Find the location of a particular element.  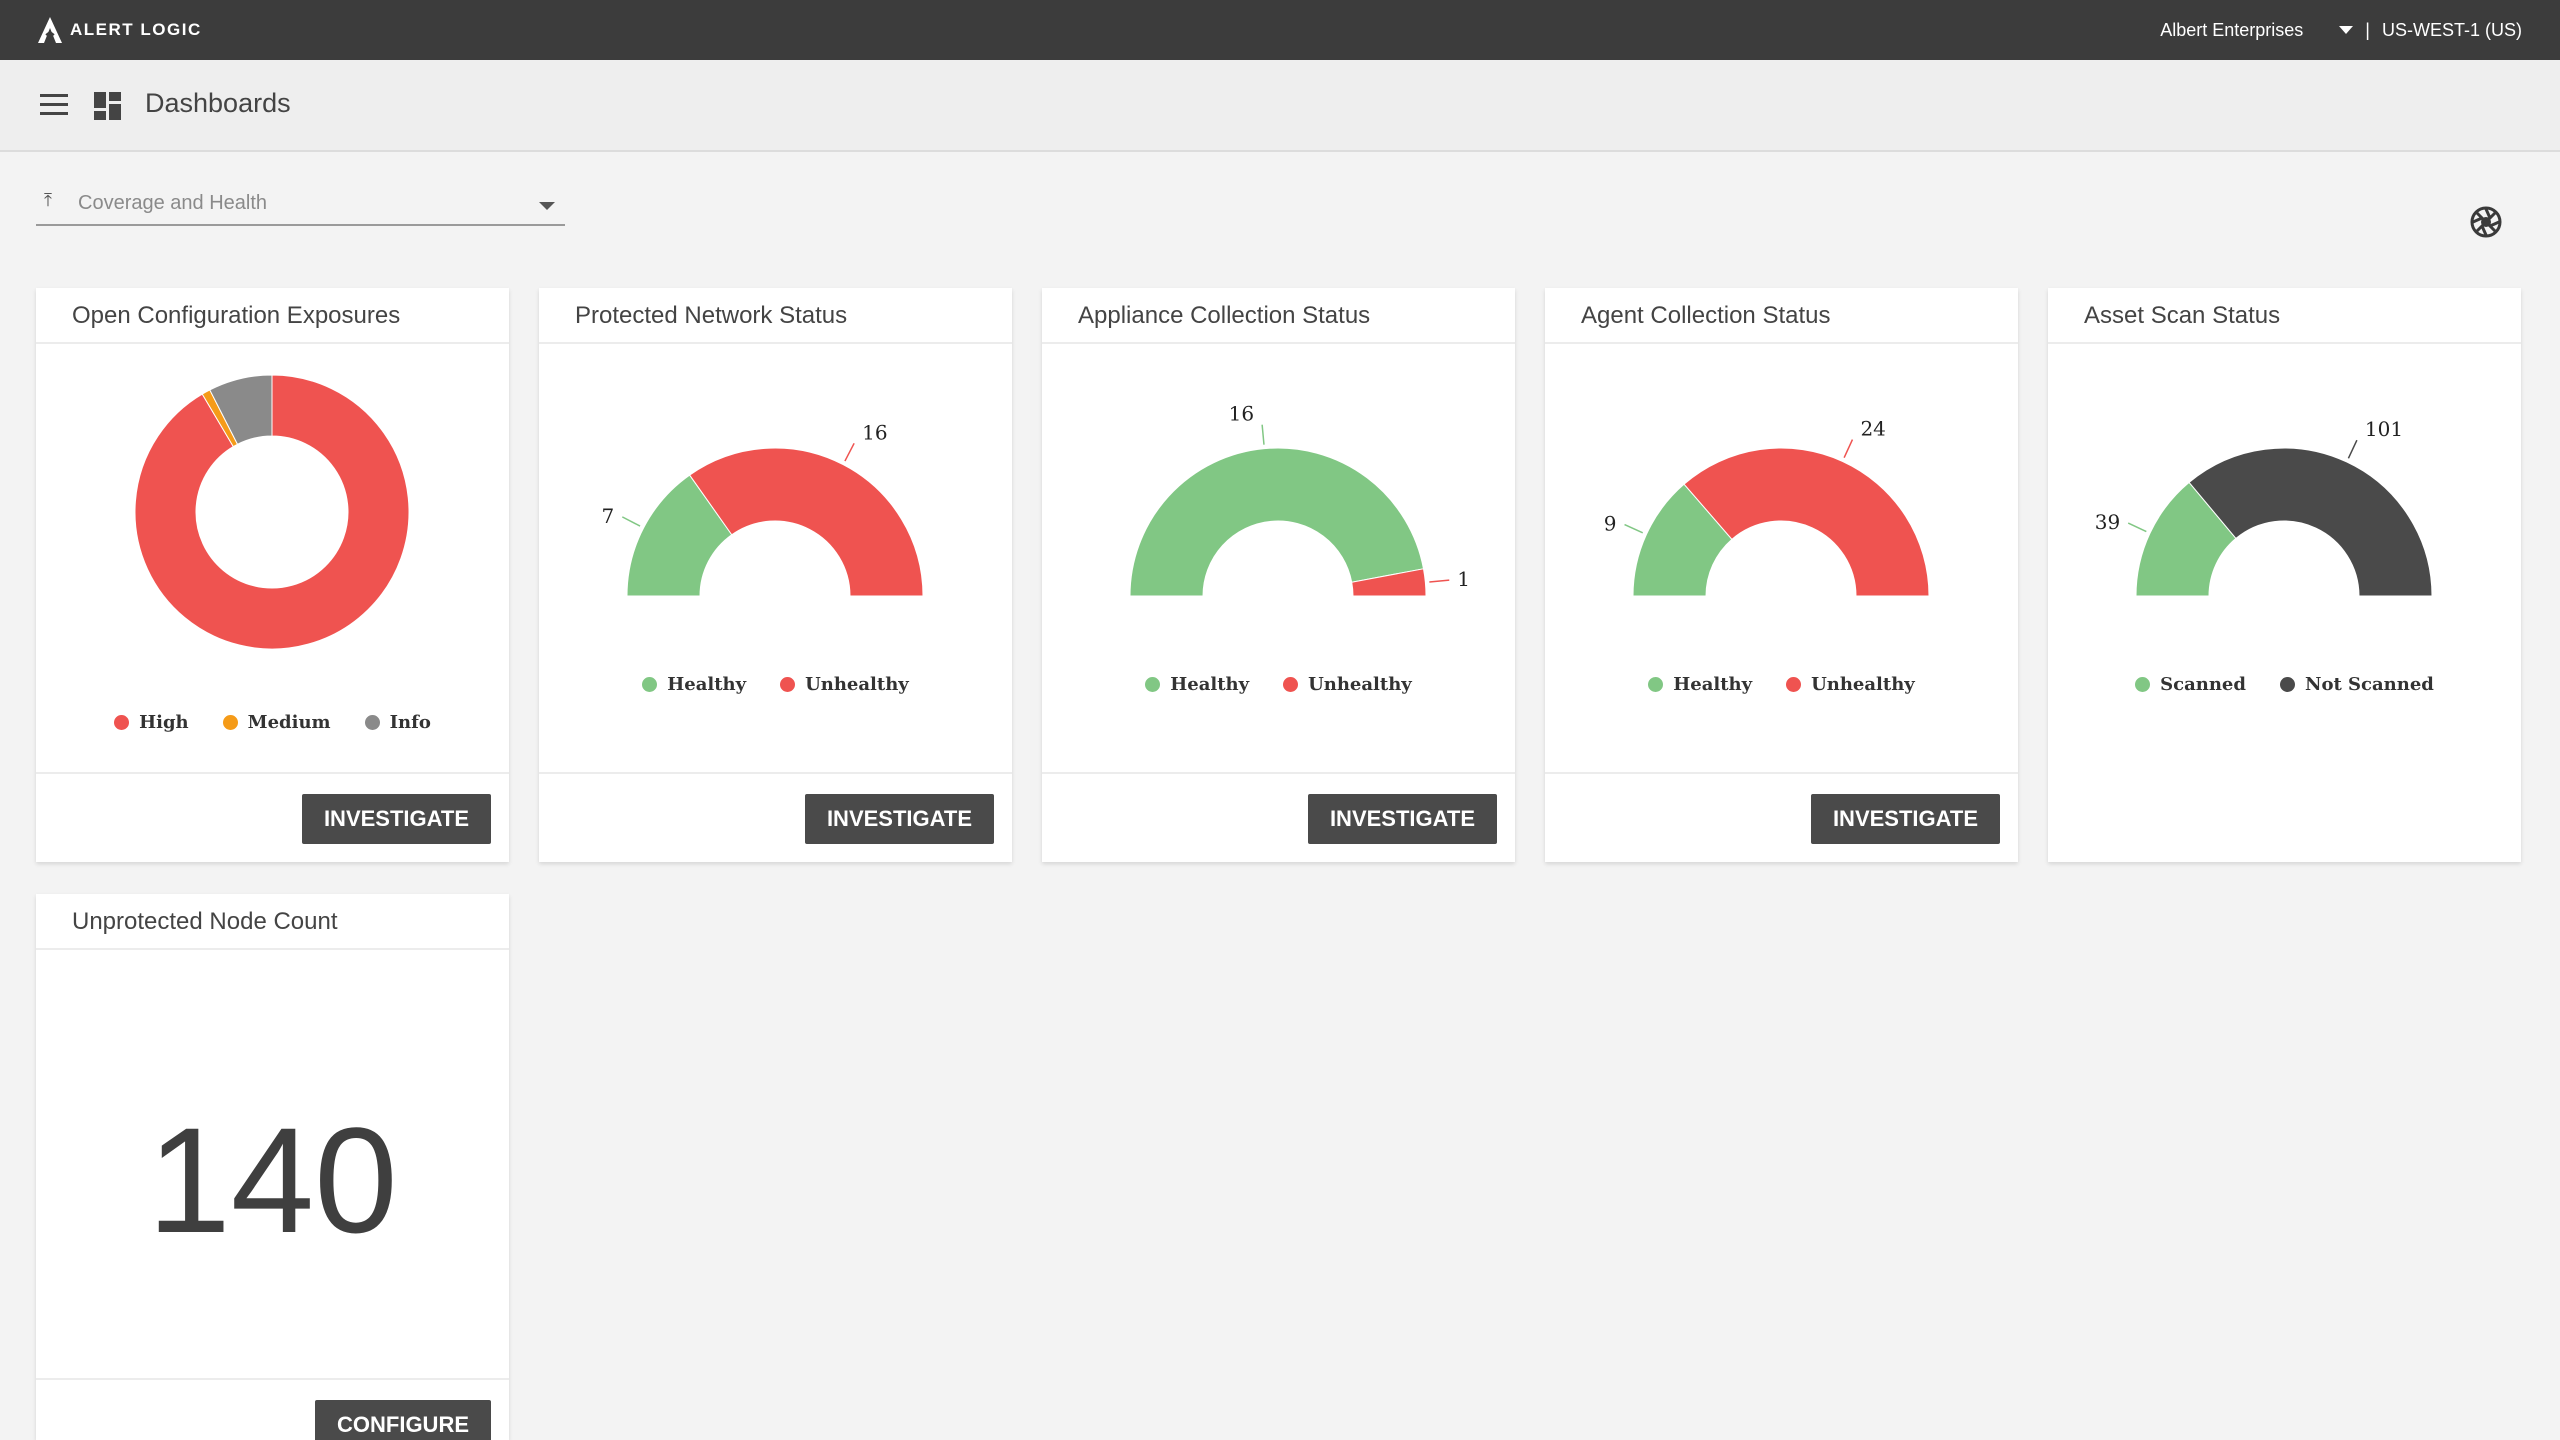

appliance-collection-gauge-chart: 16 1 is located at coordinates (1299, 499).